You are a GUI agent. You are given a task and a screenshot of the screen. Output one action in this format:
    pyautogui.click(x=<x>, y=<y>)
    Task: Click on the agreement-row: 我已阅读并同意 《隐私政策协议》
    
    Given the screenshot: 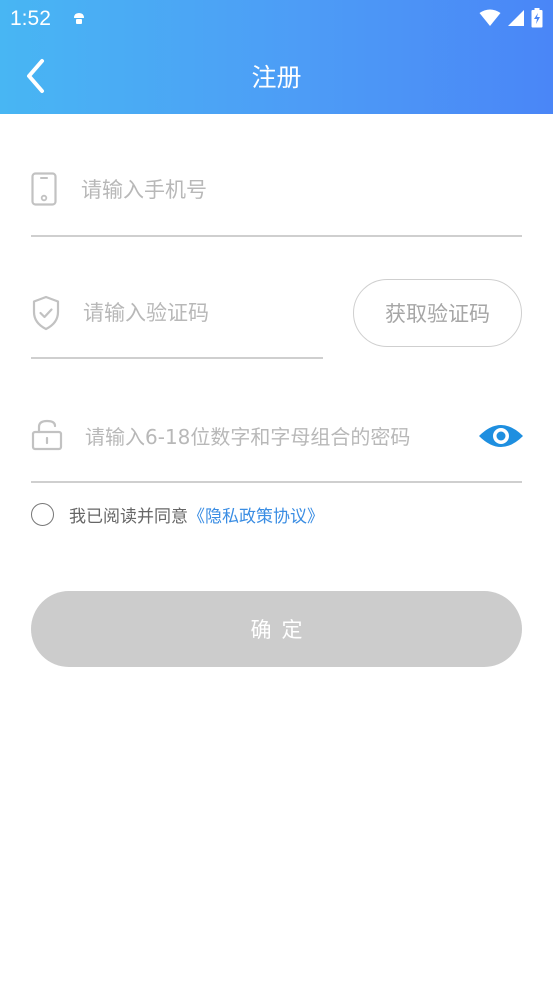 What is the action you would take?
    pyautogui.click(x=177, y=514)
    